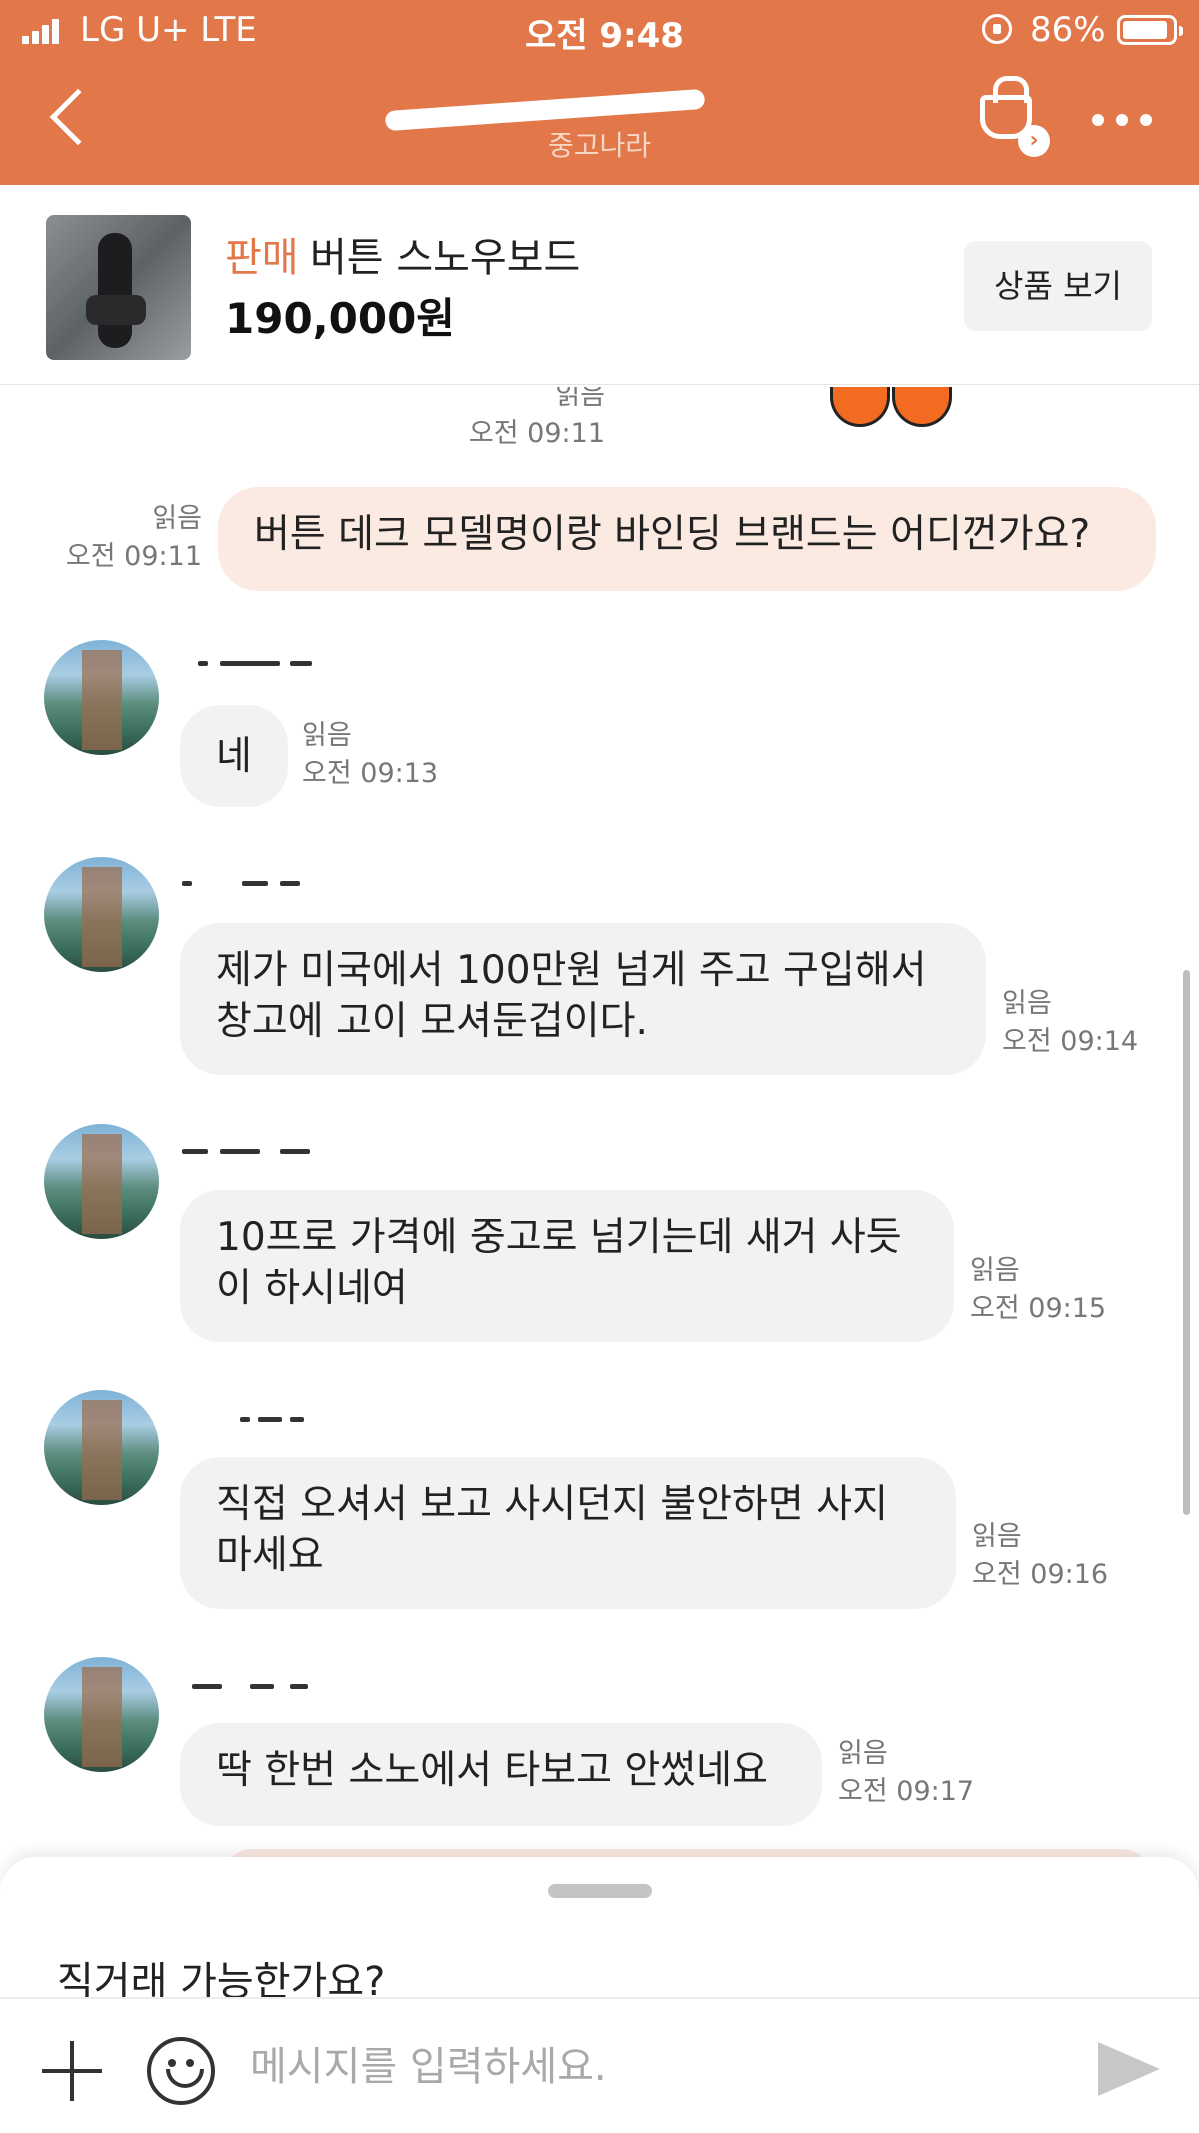 This screenshot has height=2133, width=1199. I want to click on message-bubble-theirs: 직접 오셔서 보고 사시던지 불안하면 사지 마세요, so click(568, 1533).